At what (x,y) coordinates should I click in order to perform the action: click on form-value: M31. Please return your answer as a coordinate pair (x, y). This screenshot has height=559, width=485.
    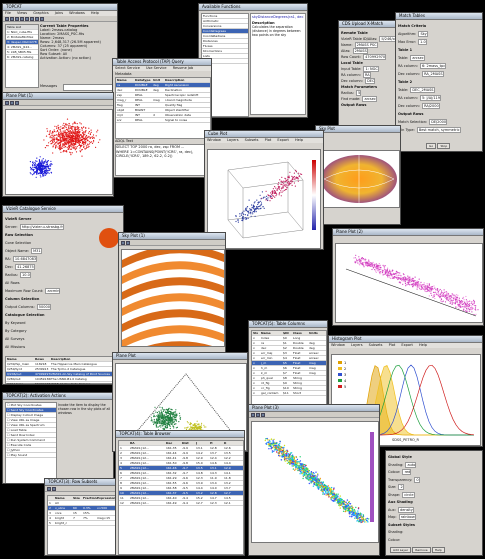
    Looking at the image, I should click on (36, 251).